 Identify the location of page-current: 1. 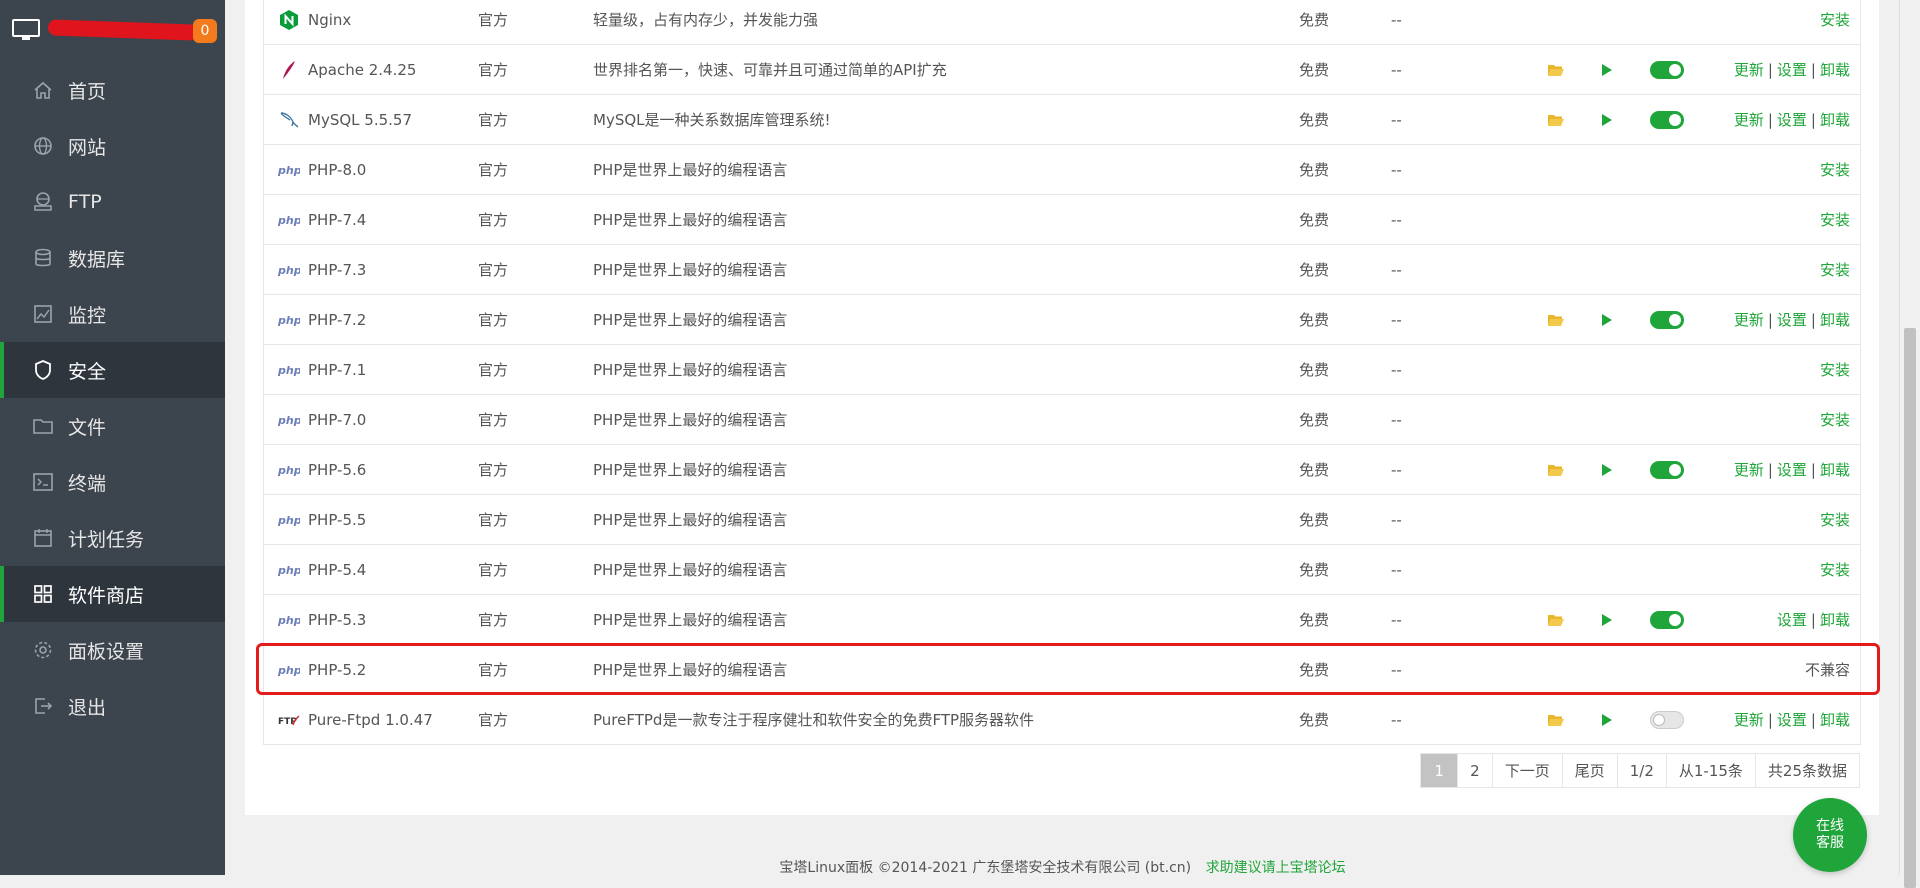
(1440, 770).